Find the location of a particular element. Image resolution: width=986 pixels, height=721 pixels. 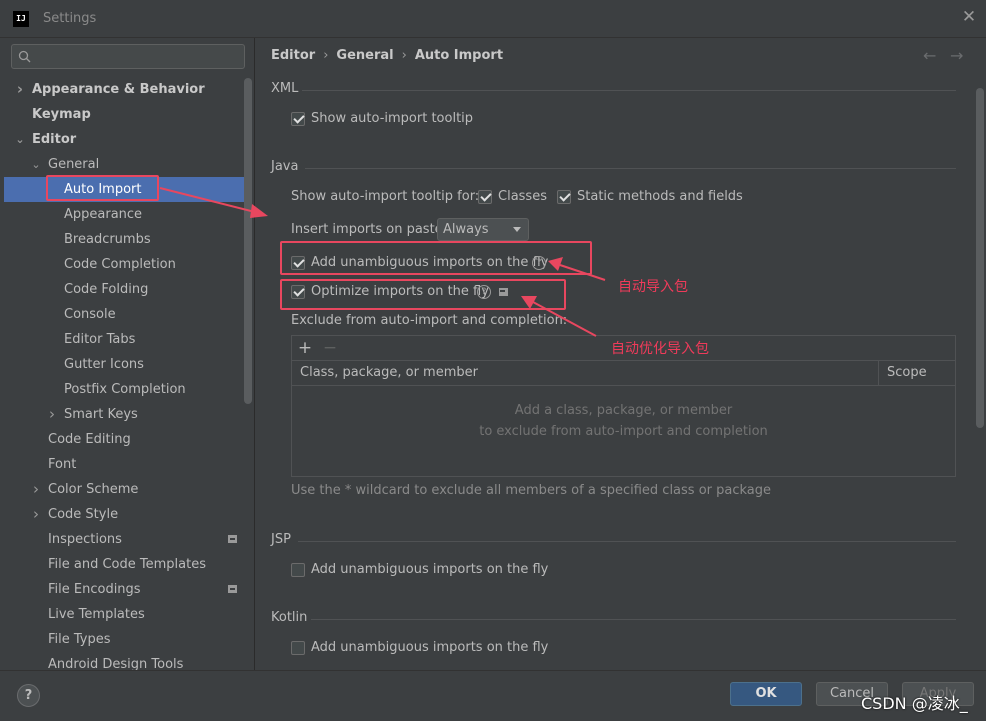

csdn-watermark: CSDN @凌冰_ is located at coordinates (914, 703).